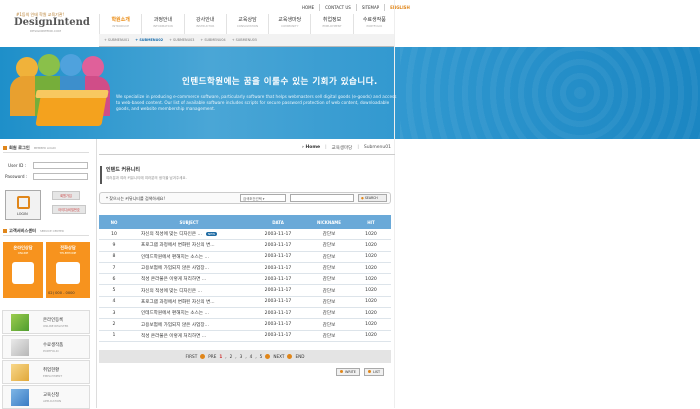 The height and width of the screenshot is (409, 700). What do you see at coordinates (231, 356) in the screenshot?
I see `pager-page-2: 2` at bounding box center [231, 356].